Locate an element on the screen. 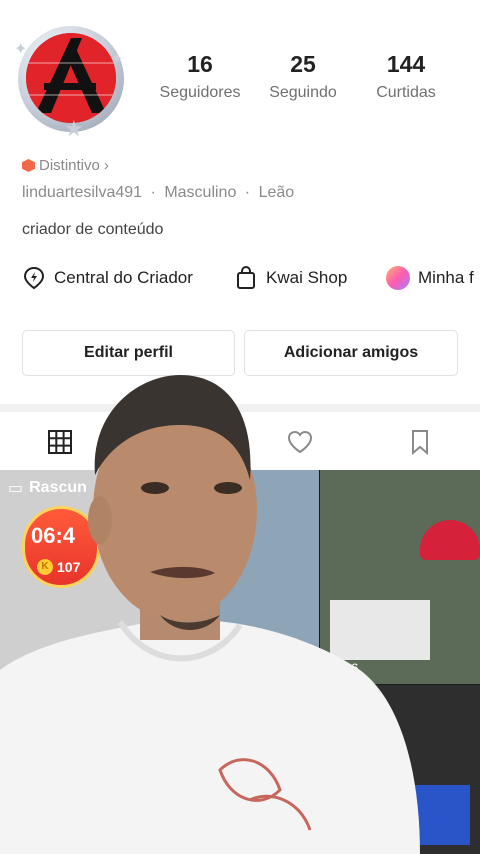  coin-row: K 107 is located at coordinates (58, 567).